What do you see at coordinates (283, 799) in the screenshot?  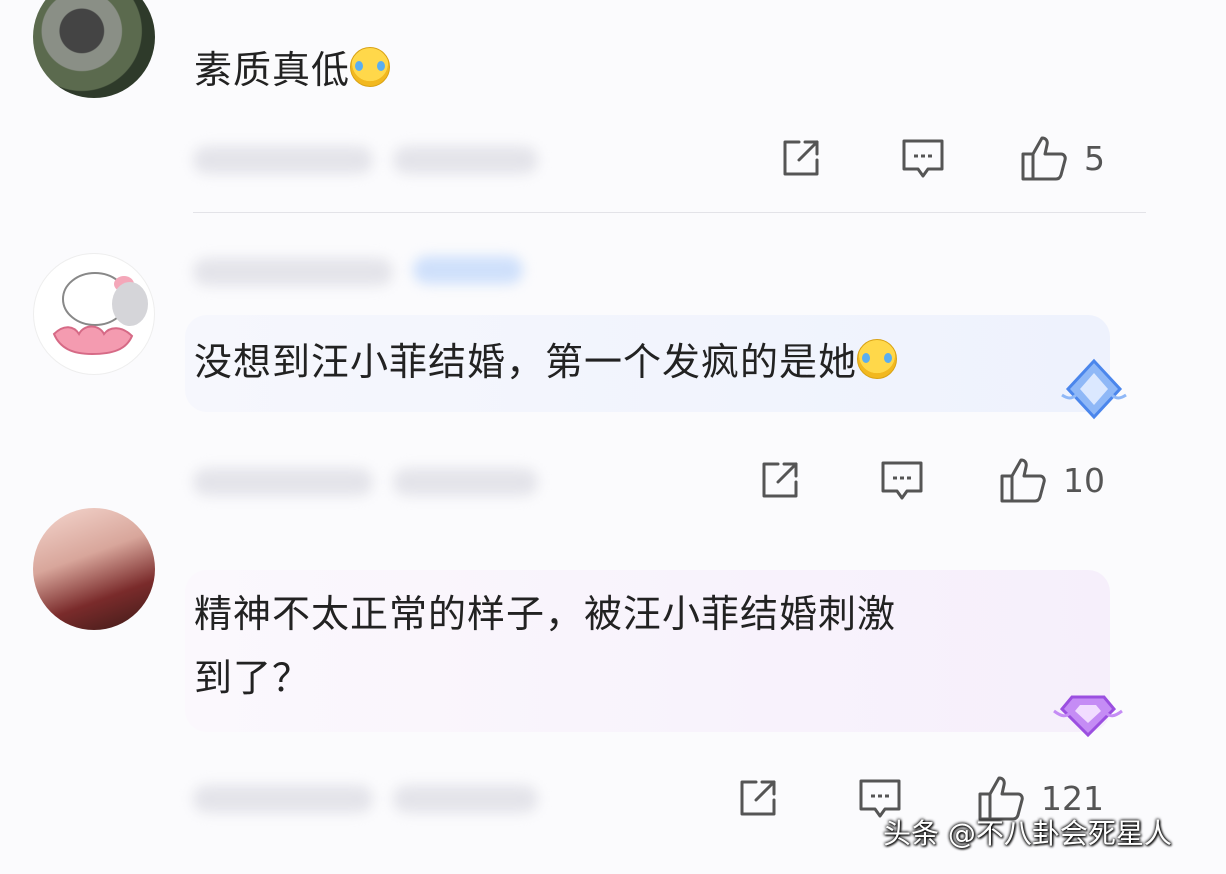 I see `blurred-timestamp` at bounding box center [283, 799].